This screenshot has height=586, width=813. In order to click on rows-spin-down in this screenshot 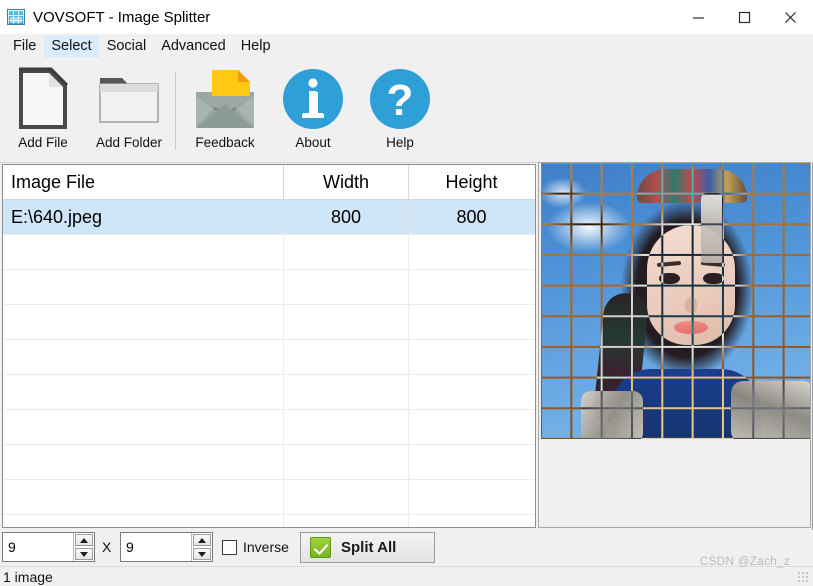, I will do `click(202, 554)`.